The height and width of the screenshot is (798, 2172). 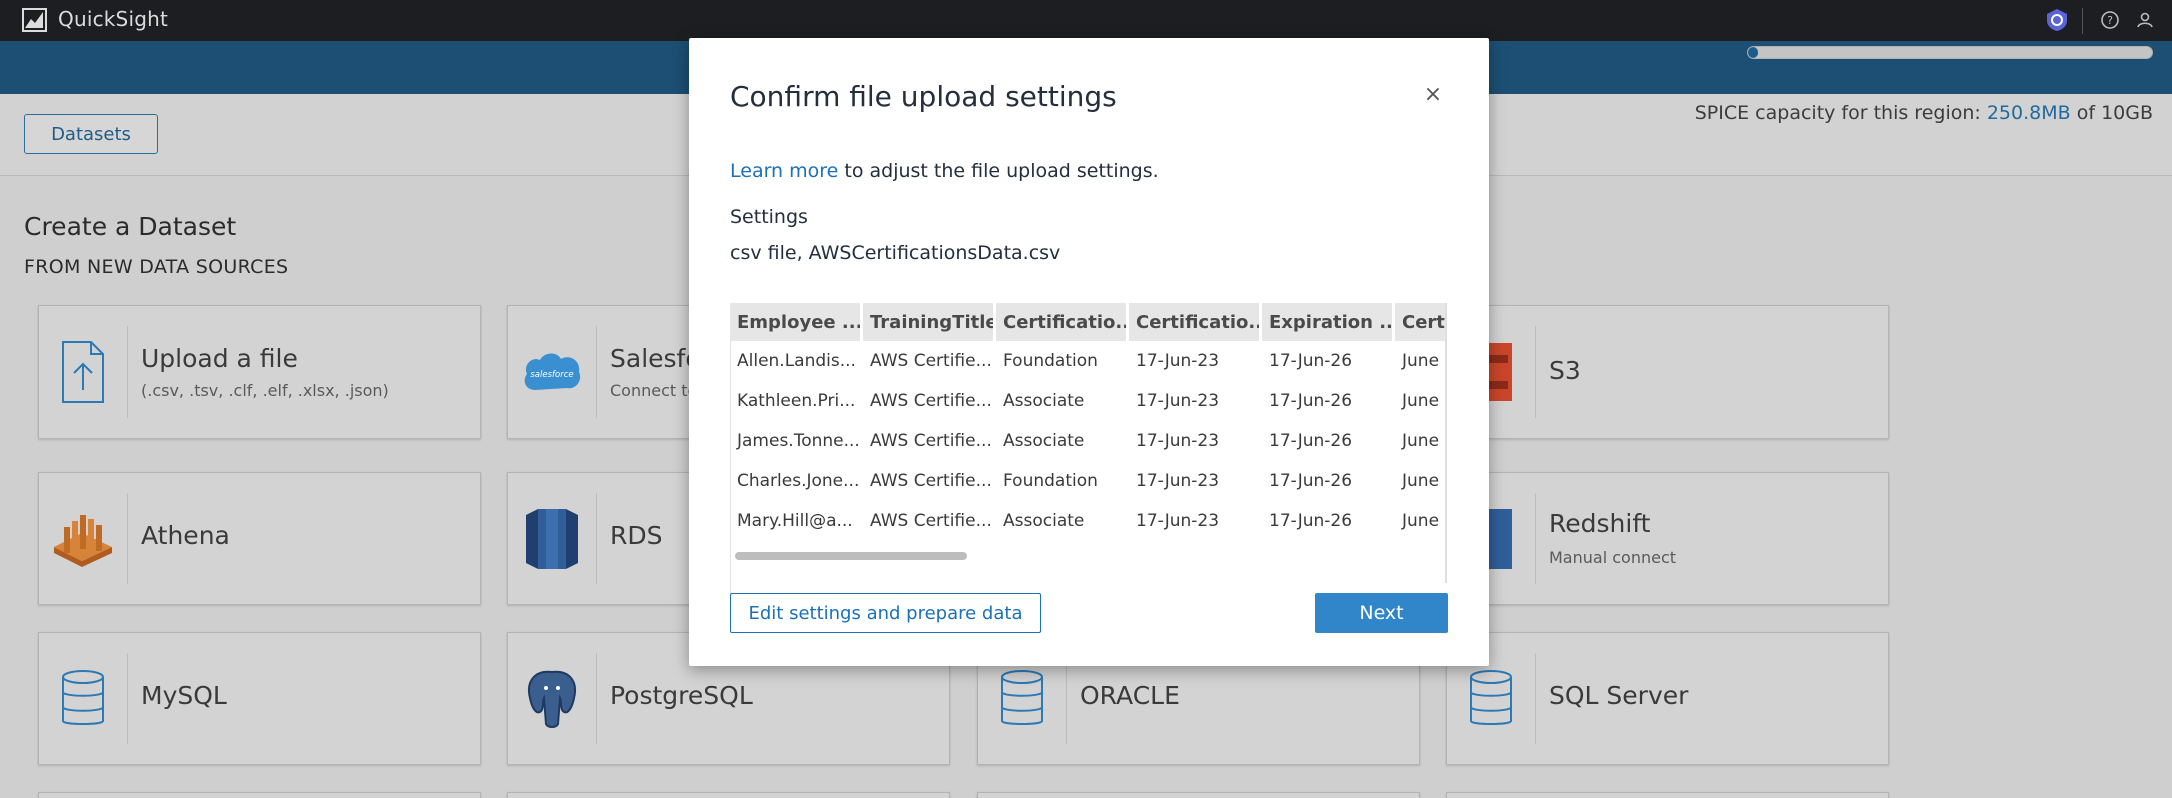 I want to click on section-subtitle: FROM NEW DATA SOURCES, so click(x=156, y=267).